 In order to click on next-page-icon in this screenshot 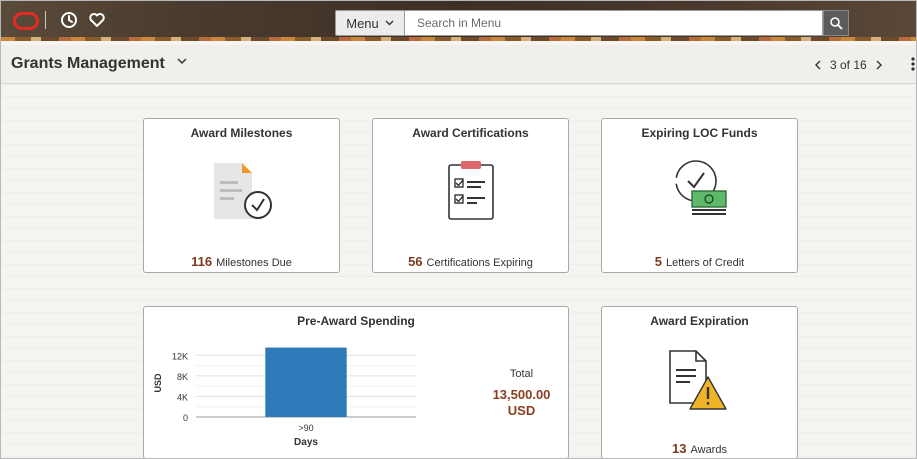, I will do `click(879, 65)`.